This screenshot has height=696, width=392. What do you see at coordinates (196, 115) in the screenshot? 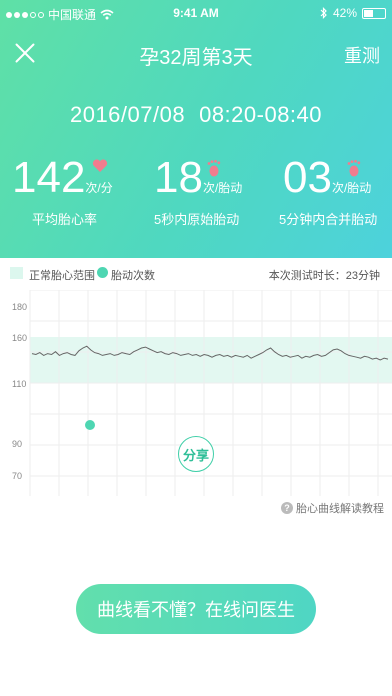
I see `session-datetime: 2016/07/08 08:20-08:40` at bounding box center [196, 115].